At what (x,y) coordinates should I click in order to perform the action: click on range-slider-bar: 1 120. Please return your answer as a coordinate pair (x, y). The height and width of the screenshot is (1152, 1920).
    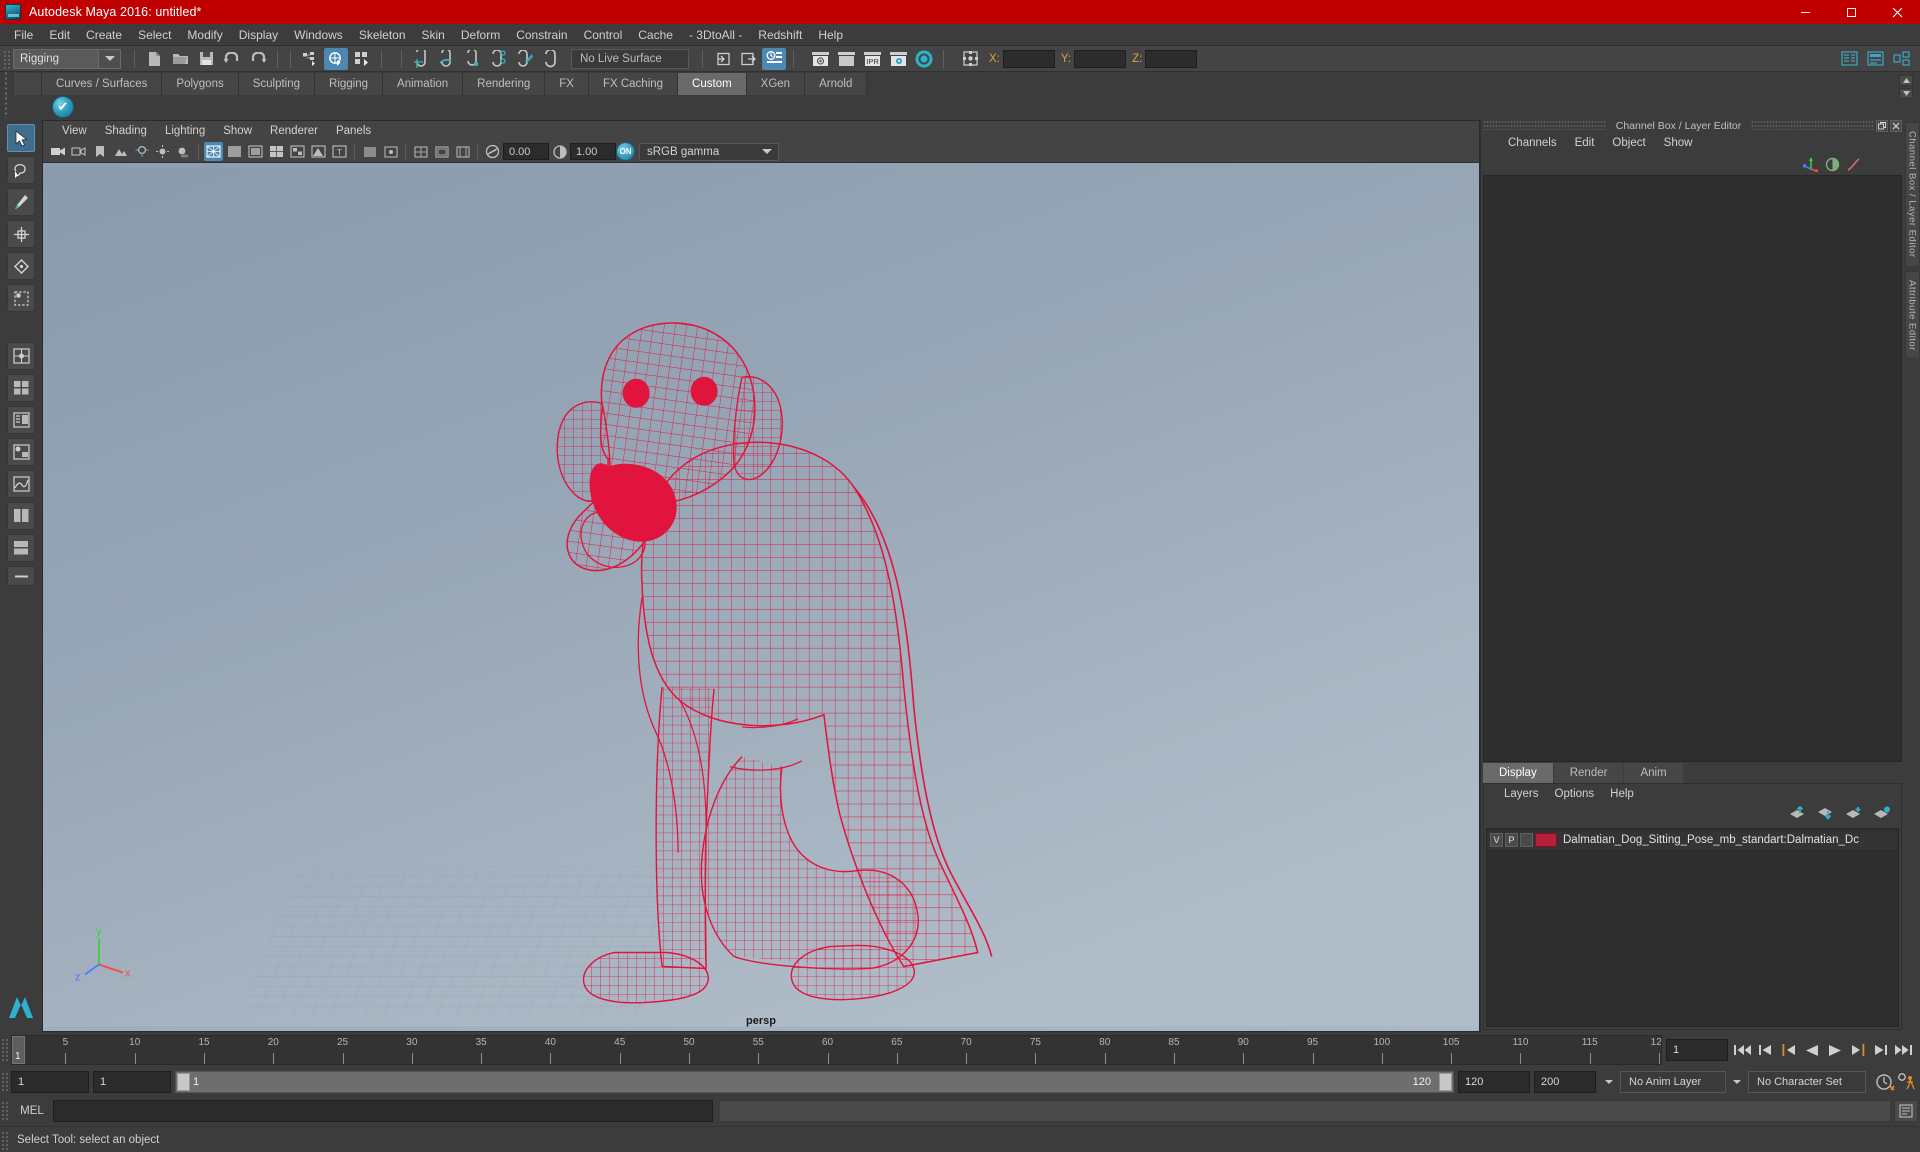
    Looking at the image, I should click on (814, 1082).